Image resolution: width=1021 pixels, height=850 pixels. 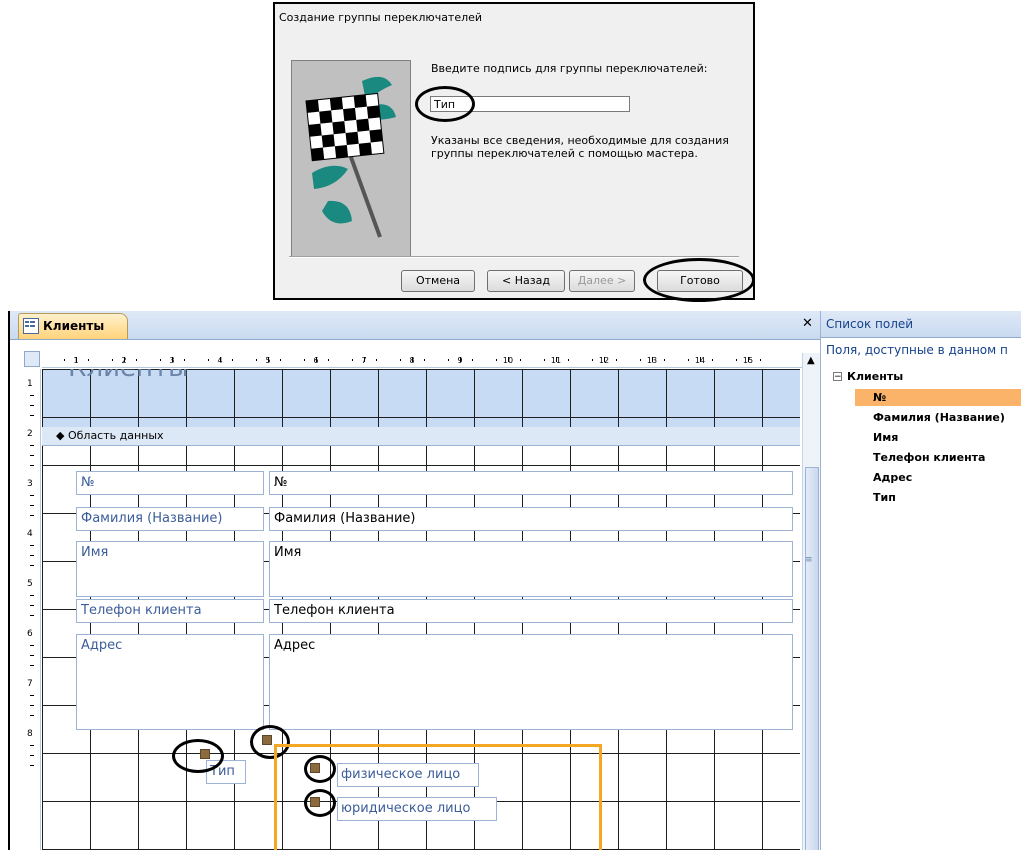 What do you see at coordinates (875, 376) in the screenshot?
I see `table-node: Клиенты` at bounding box center [875, 376].